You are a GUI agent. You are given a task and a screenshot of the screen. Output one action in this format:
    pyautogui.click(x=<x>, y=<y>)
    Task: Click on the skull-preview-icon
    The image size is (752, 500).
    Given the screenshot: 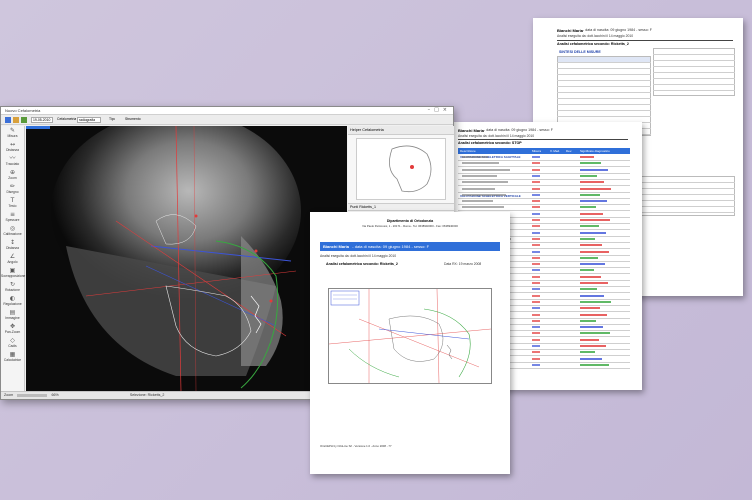 What is the action you would take?
    pyautogui.click(x=410, y=169)
    